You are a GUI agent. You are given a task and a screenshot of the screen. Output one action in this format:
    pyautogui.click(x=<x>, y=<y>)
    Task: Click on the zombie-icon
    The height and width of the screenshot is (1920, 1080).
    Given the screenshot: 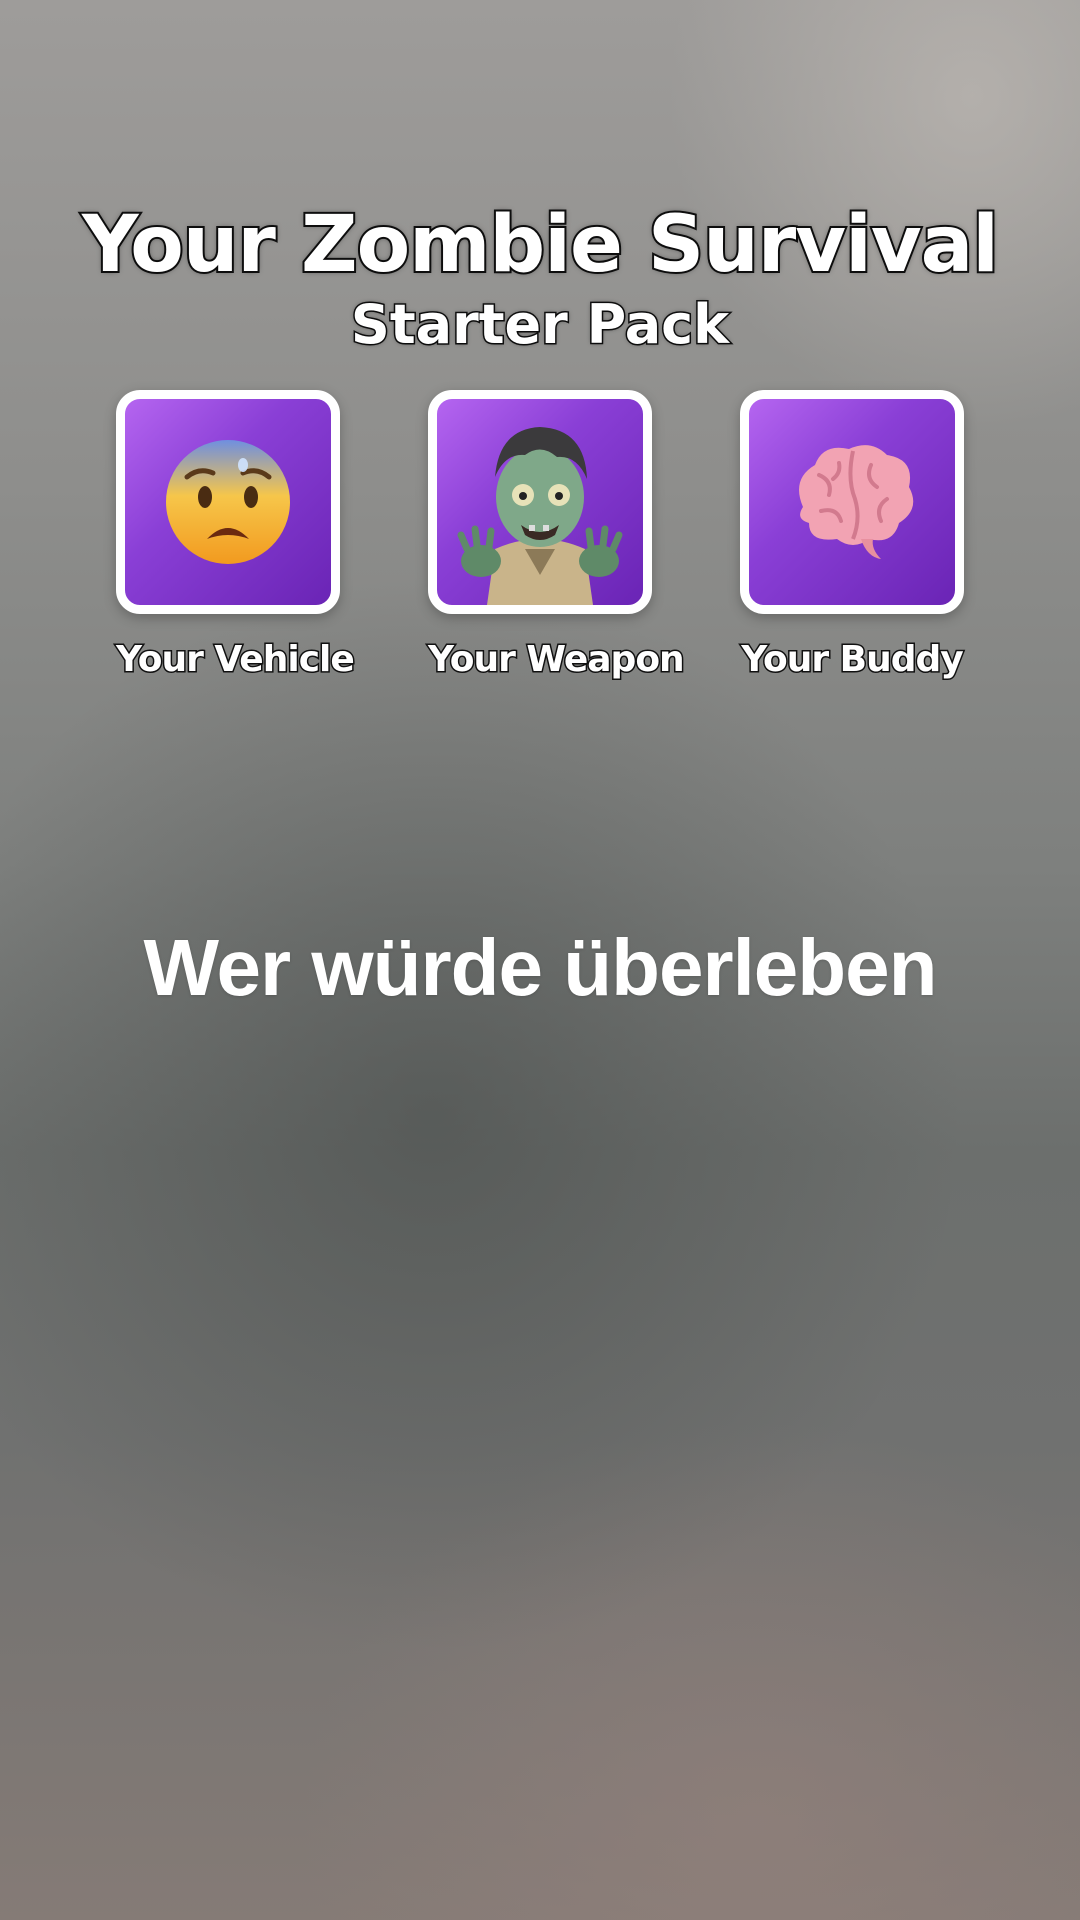 What is the action you would take?
    pyautogui.click(x=540, y=516)
    